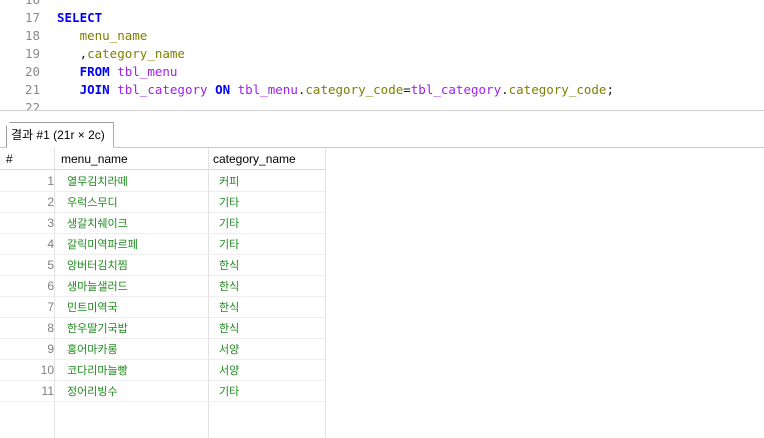 Image resolution: width=764 pixels, height=438 pixels. Describe the element at coordinates (32, 89) in the screenshot. I see `line-number: 21` at that location.